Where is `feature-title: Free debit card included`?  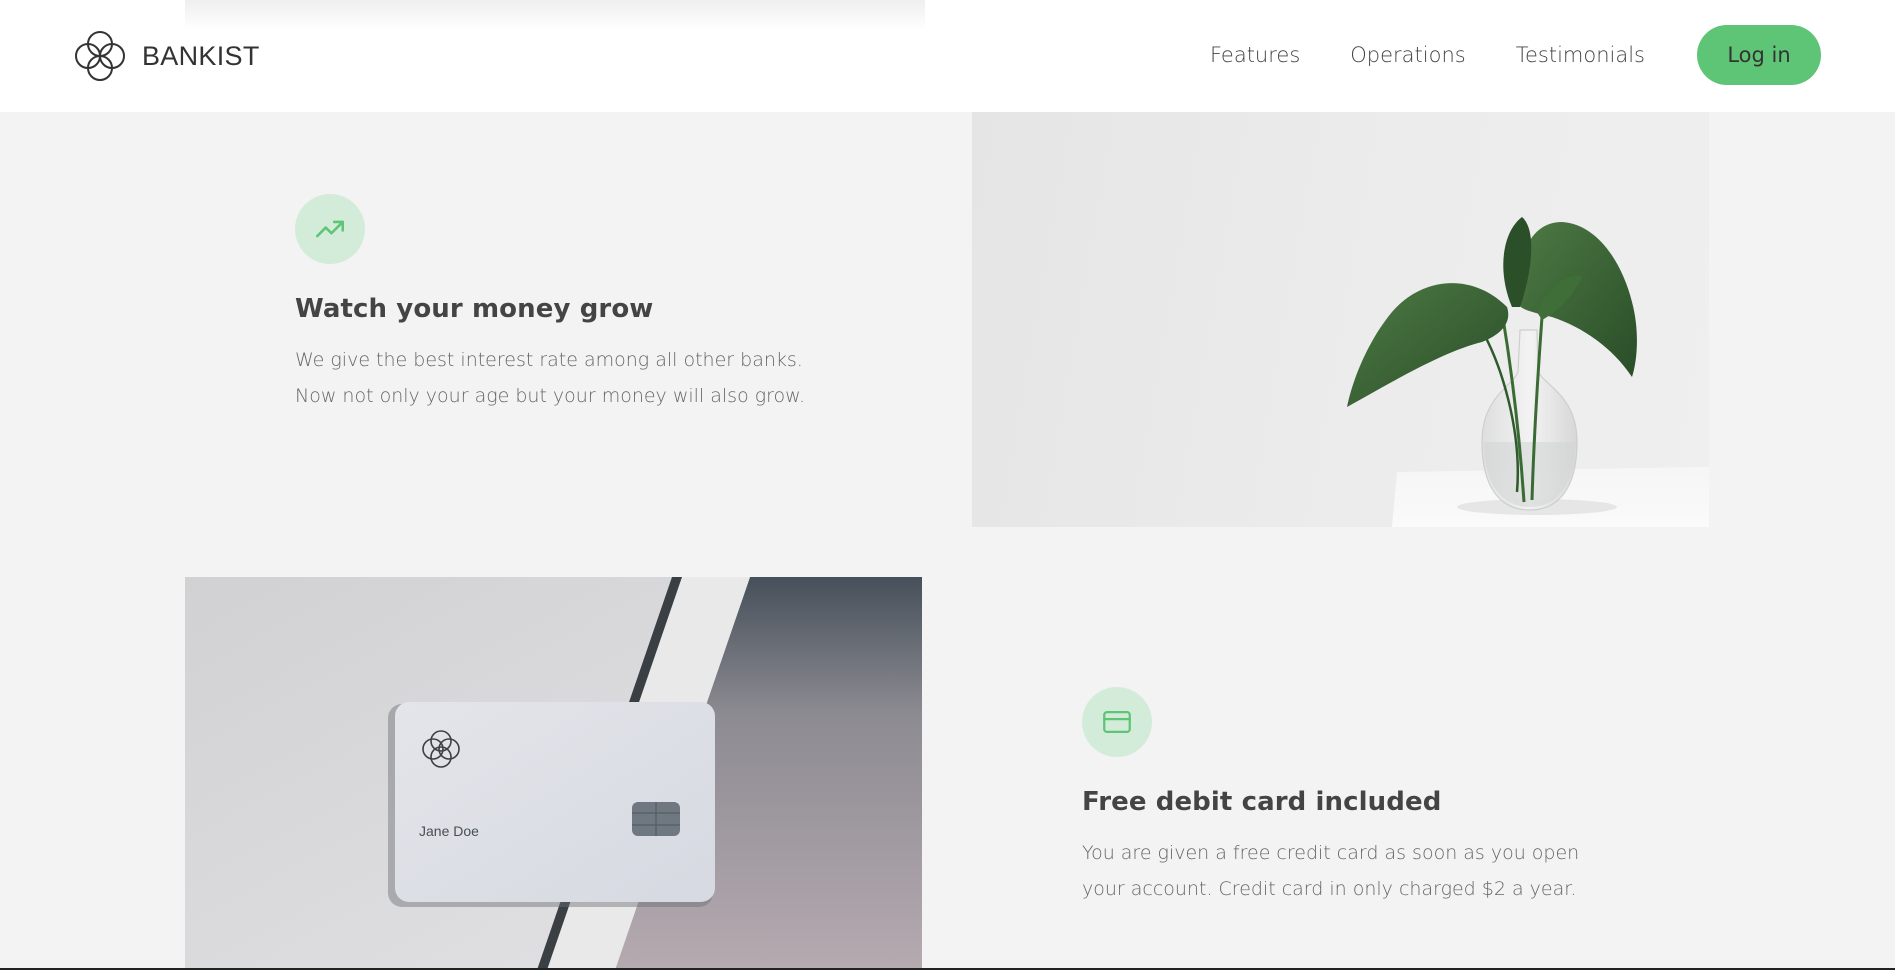
feature-title: Free debit card included is located at coordinates (1262, 802).